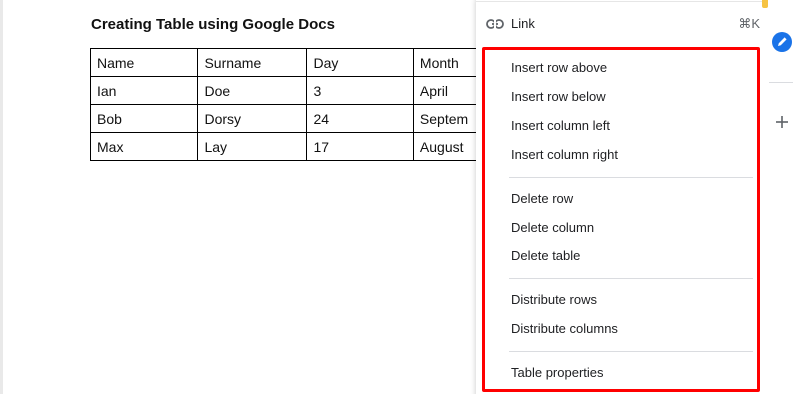 This screenshot has height=394, width=800. I want to click on table-cell: Surname, so click(252, 62).